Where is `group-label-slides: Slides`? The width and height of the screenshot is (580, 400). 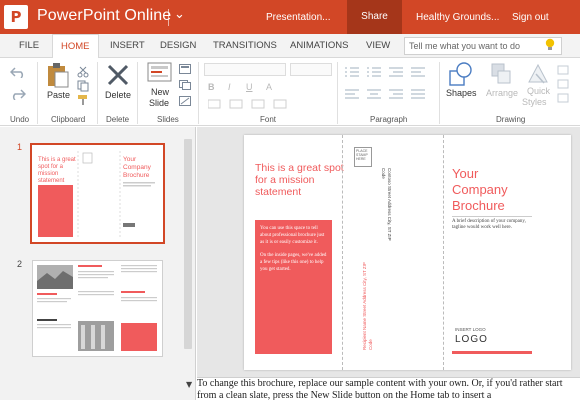
group-label-slides: Slides is located at coordinates (168, 119).